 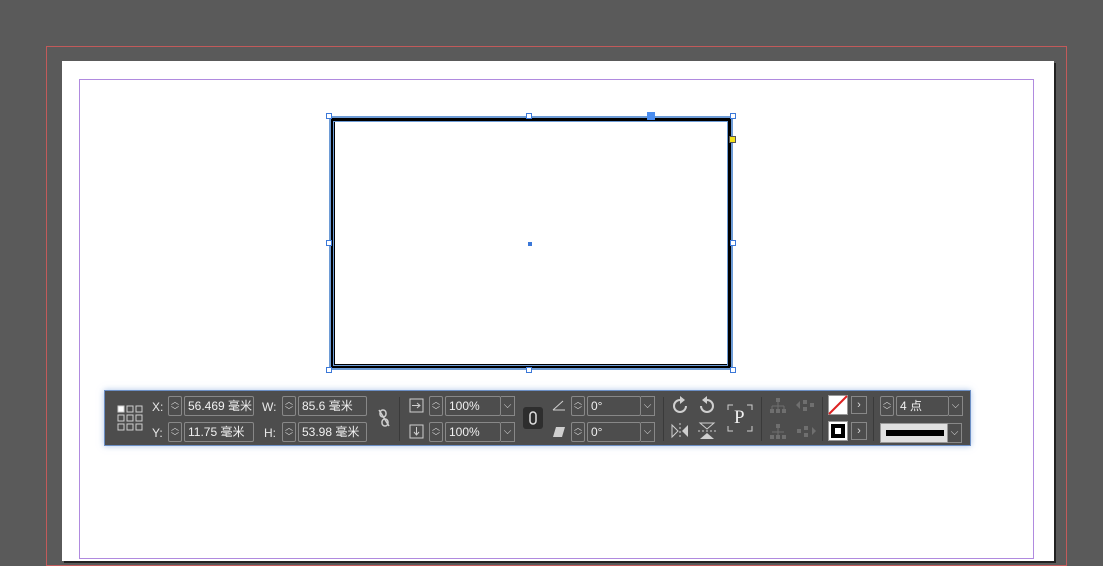 What do you see at coordinates (733, 370) in the screenshot?
I see `handle-bottom-right` at bounding box center [733, 370].